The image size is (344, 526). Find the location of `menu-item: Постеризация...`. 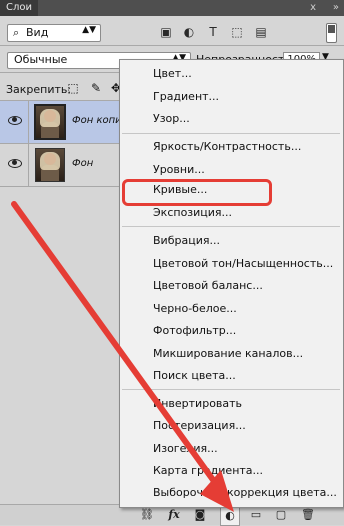

menu-item: Постеризация... is located at coordinates (199, 426).